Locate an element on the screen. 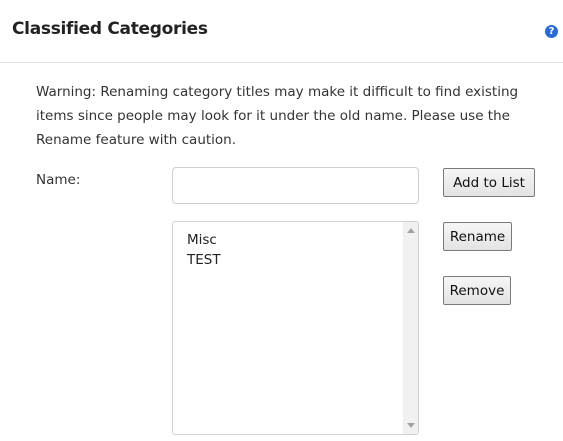  category-name-input is located at coordinates (295, 185).